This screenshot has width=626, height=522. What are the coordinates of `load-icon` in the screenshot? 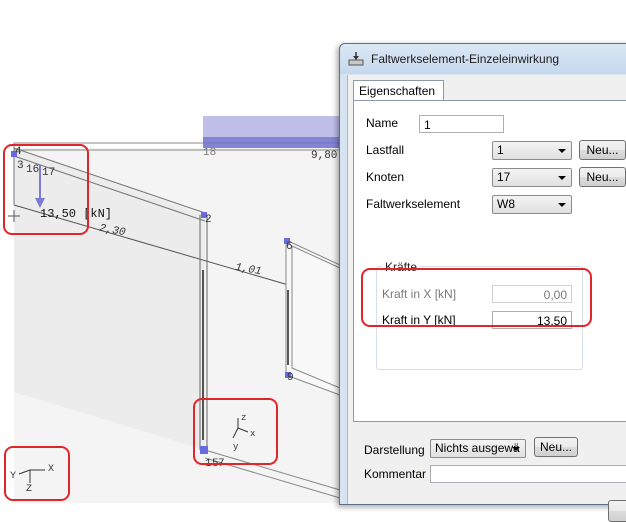 It's located at (356, 59).